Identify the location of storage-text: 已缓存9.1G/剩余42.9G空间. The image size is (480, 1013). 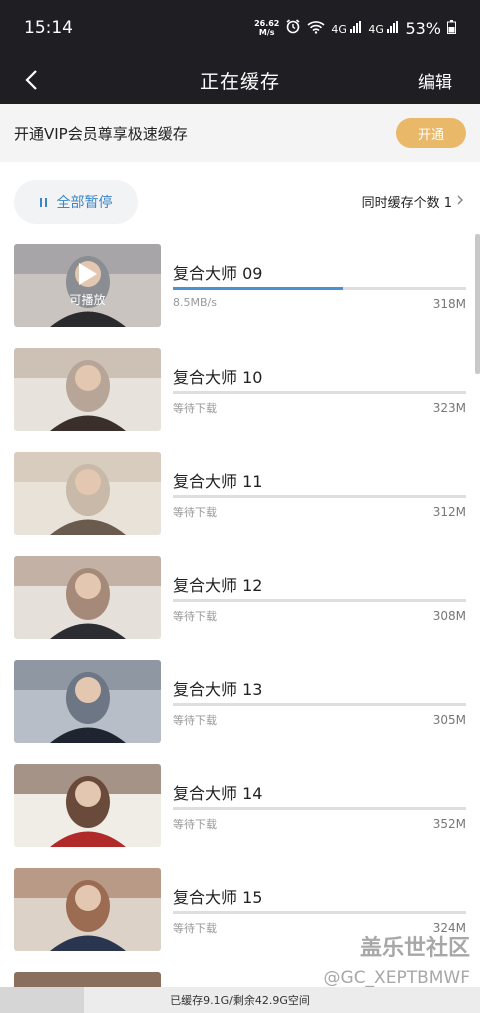
(240, 1000).